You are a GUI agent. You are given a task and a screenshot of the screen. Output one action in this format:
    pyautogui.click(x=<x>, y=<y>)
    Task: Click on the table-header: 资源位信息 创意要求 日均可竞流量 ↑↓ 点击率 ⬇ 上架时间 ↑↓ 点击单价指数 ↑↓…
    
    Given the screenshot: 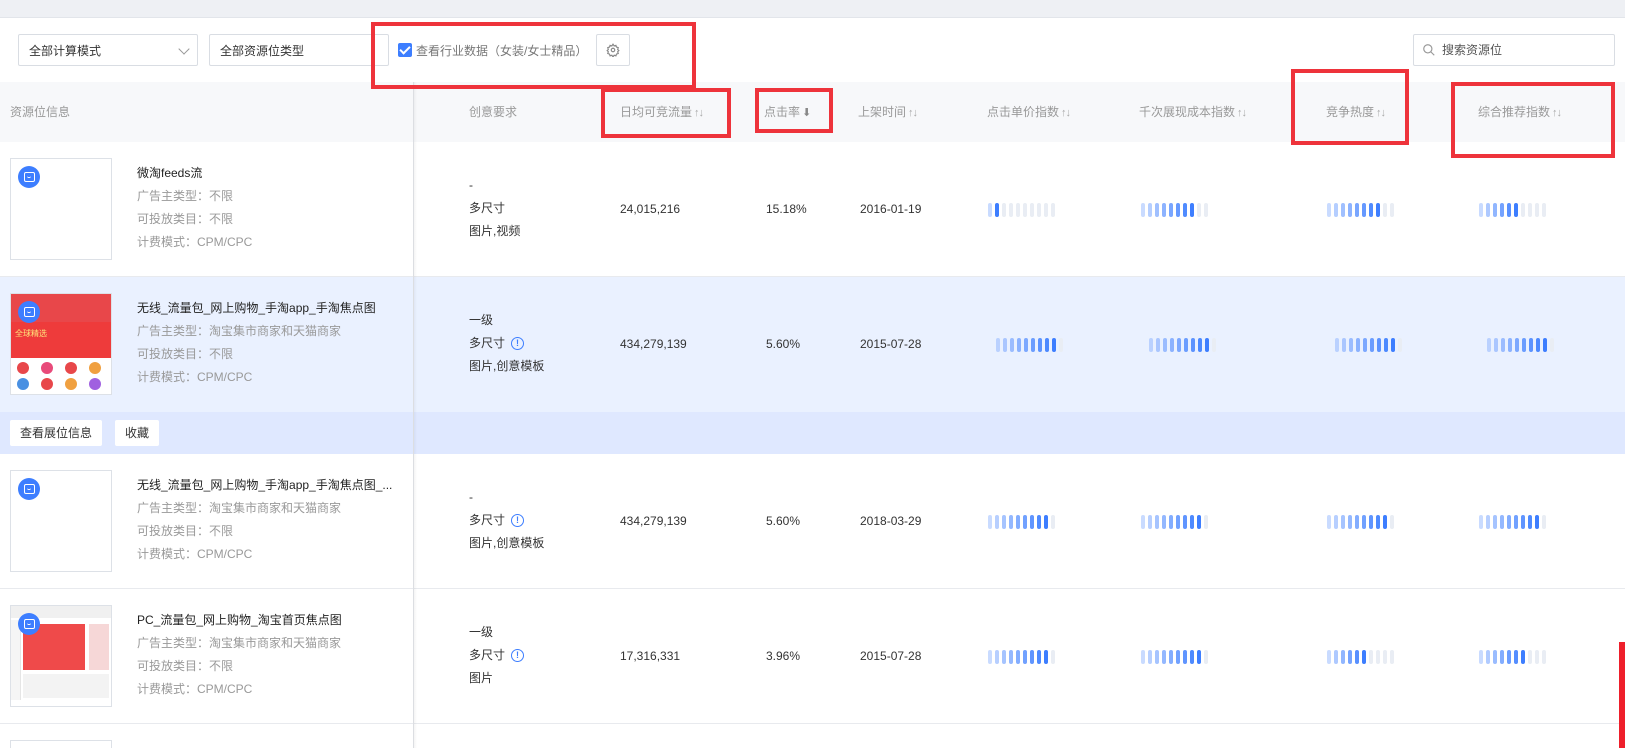 What is the action you would take?
    pyautogui.click(x=812, y=112)
    